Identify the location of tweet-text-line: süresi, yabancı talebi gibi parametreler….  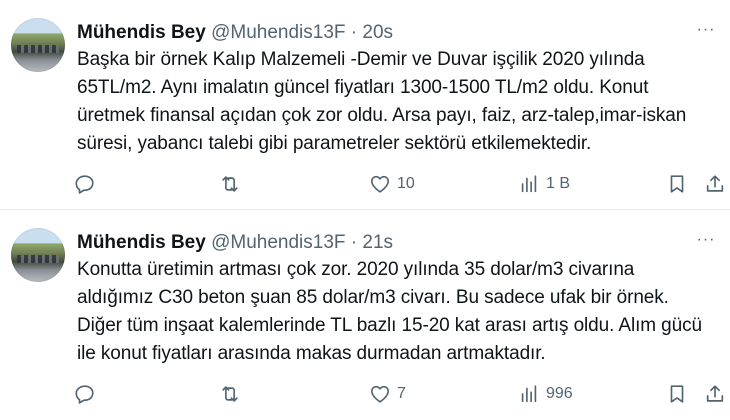
(334, 143).